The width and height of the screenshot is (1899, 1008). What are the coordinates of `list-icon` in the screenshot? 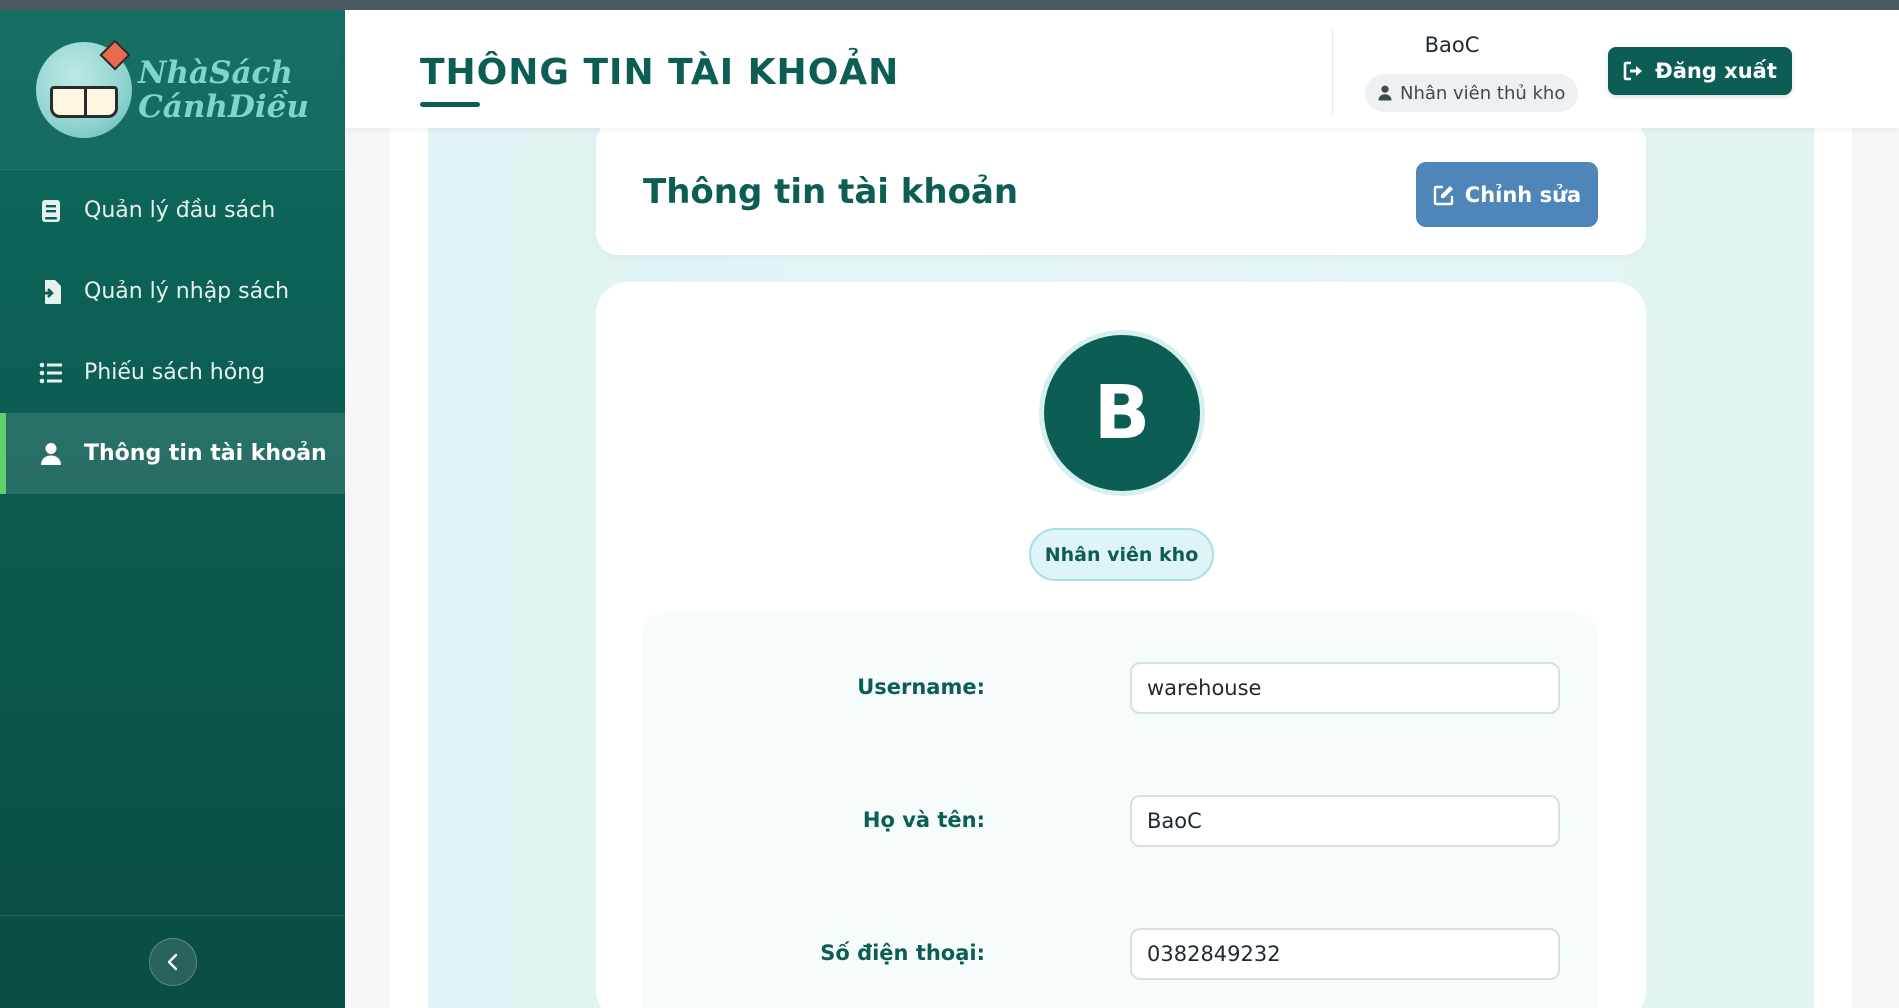 It's located at (51, 373).